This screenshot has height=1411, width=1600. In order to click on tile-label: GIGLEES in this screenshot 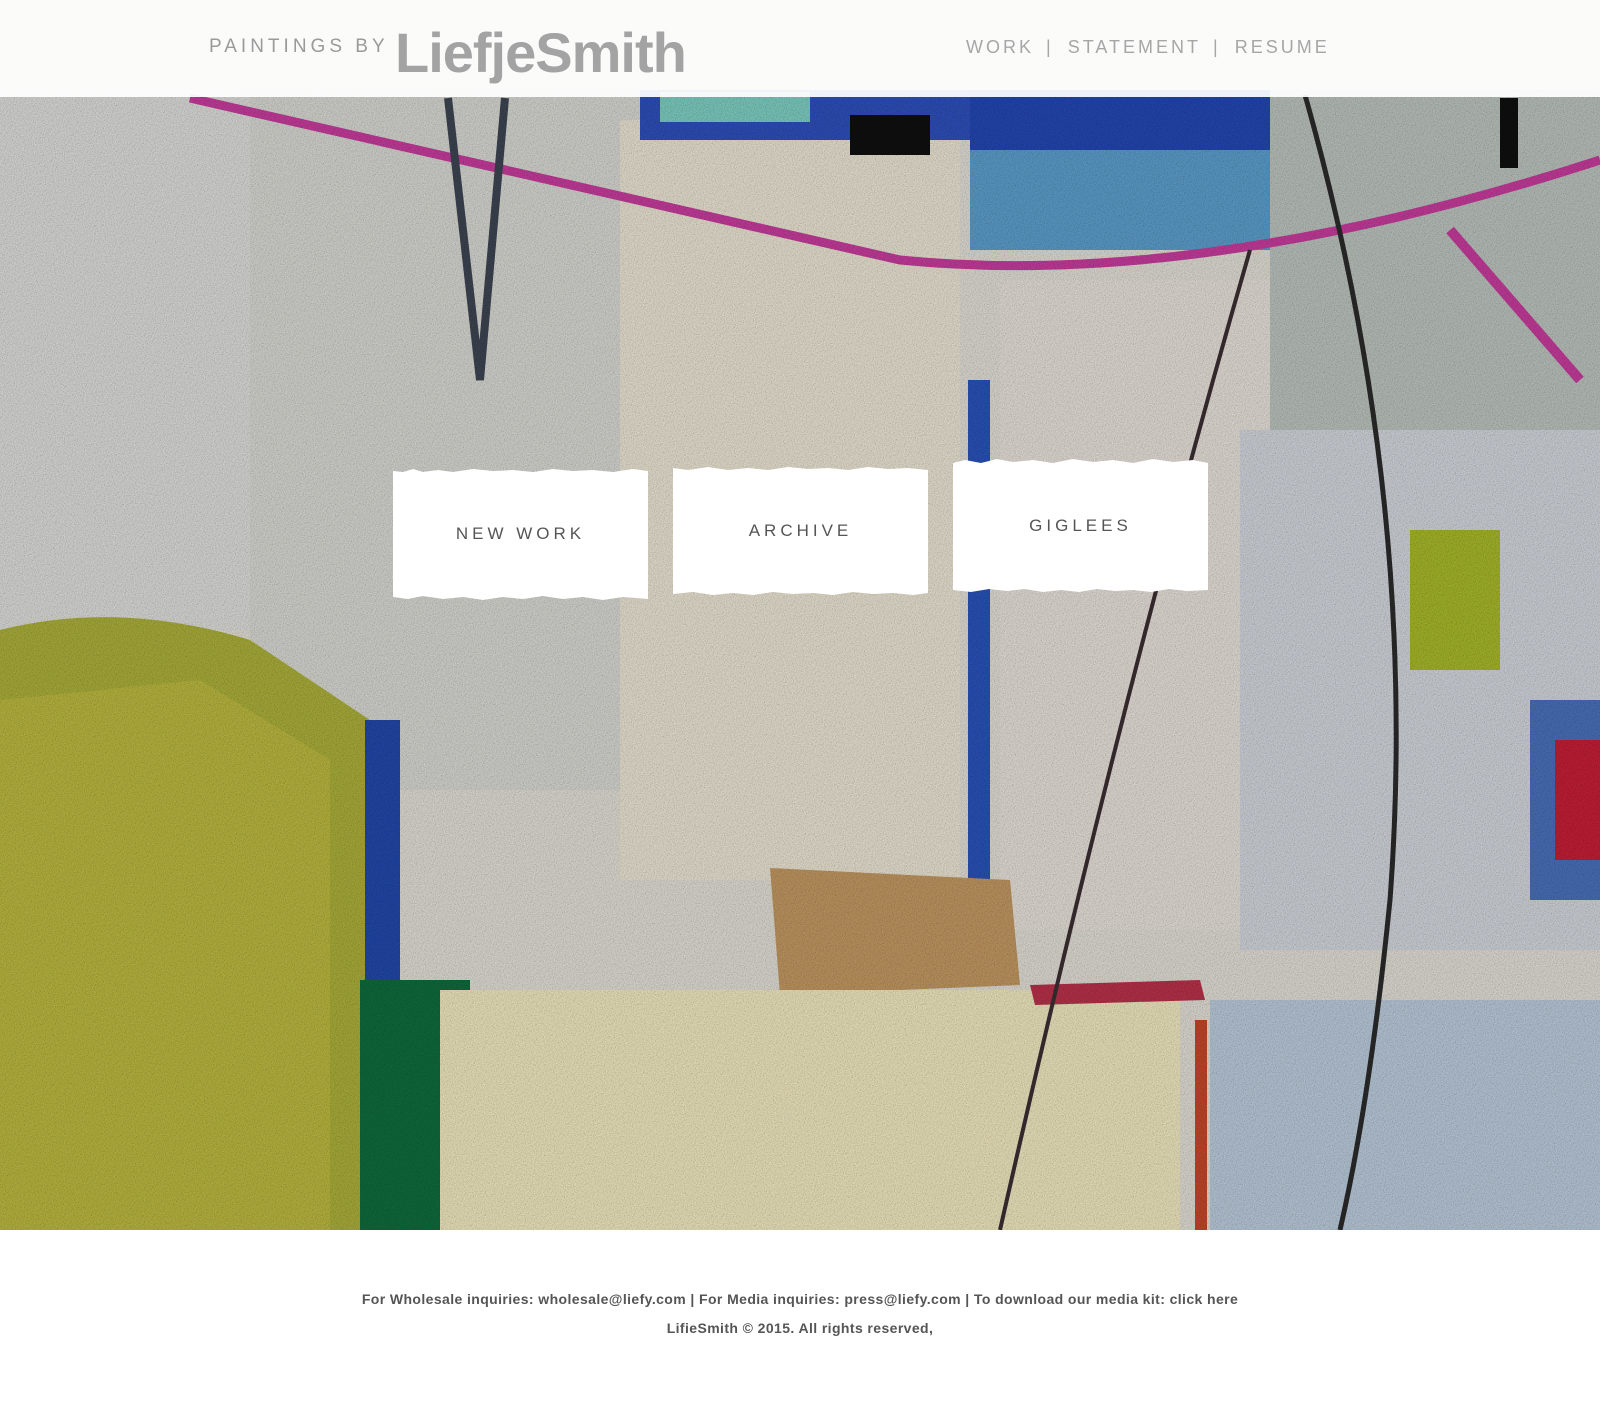, I will do `click(1080, 525)`.